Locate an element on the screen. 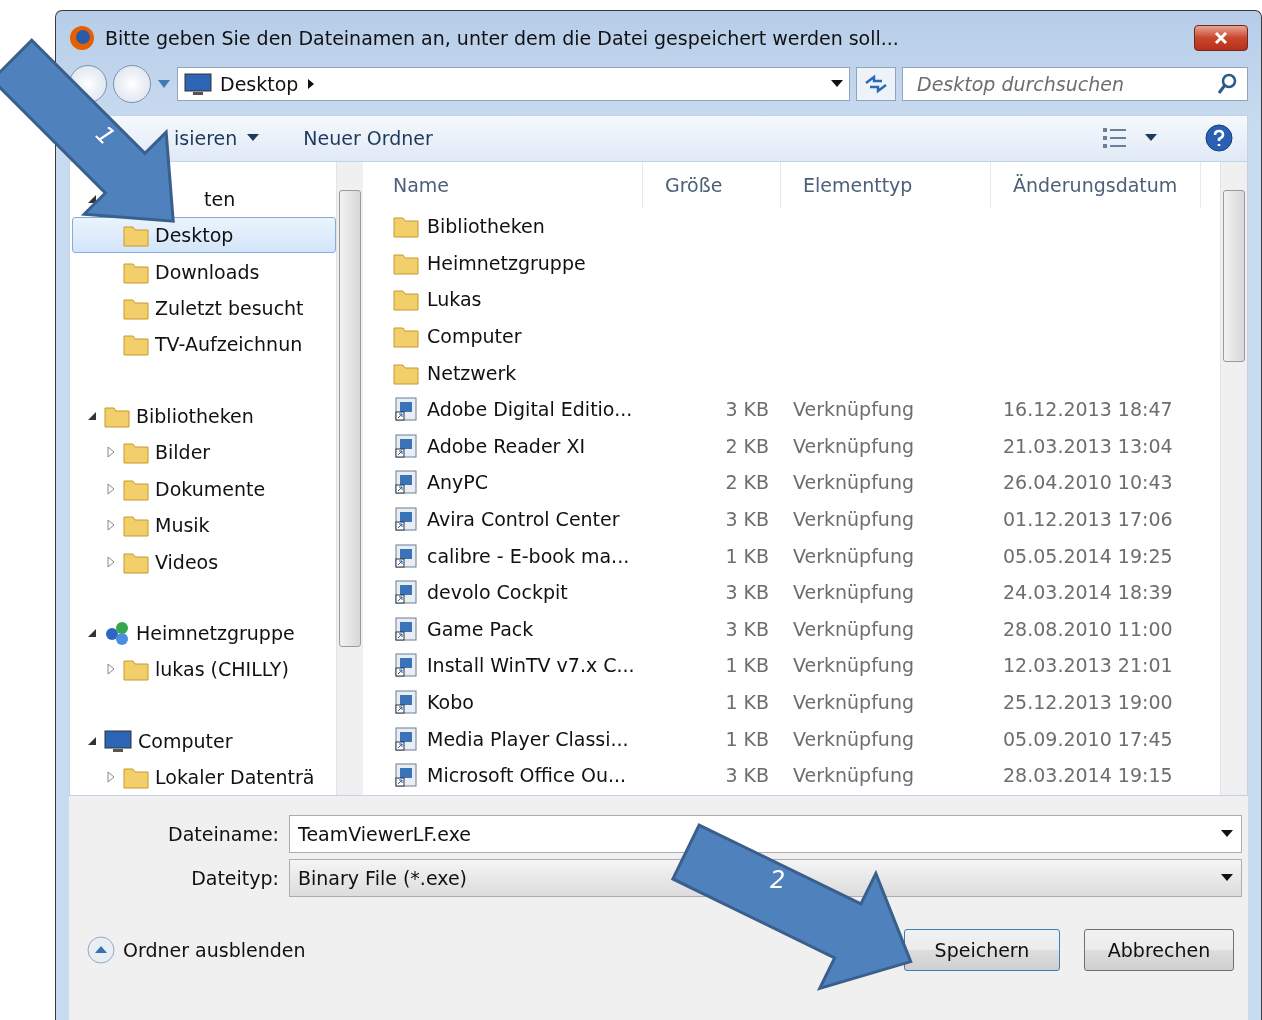 Image resolution: width=1262 pixels, height=1020 pixels. sidebar-item: Videos is located at coordinates (204, 561).